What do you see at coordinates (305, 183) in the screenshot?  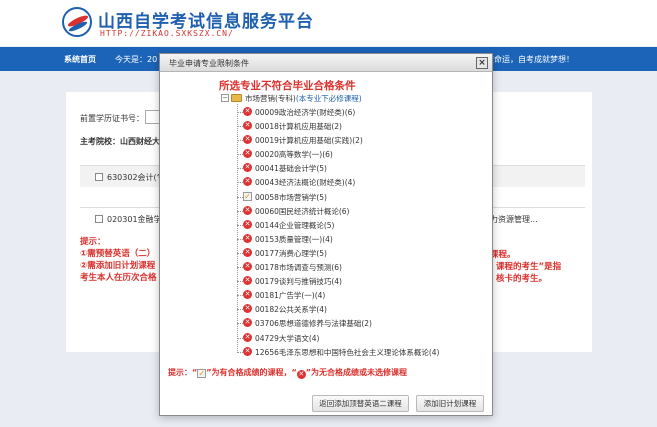 I see `course-label: 00043经济法概论(财经类)(4)` at bounding box center [305, 183].